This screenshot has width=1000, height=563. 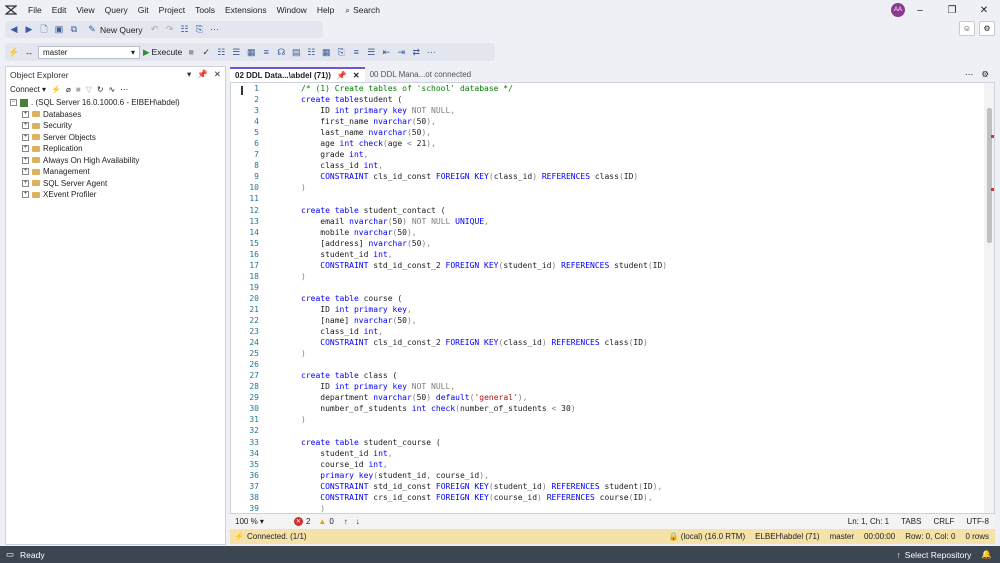 I want to click on menu-file: File, so click(x=35, y=10).